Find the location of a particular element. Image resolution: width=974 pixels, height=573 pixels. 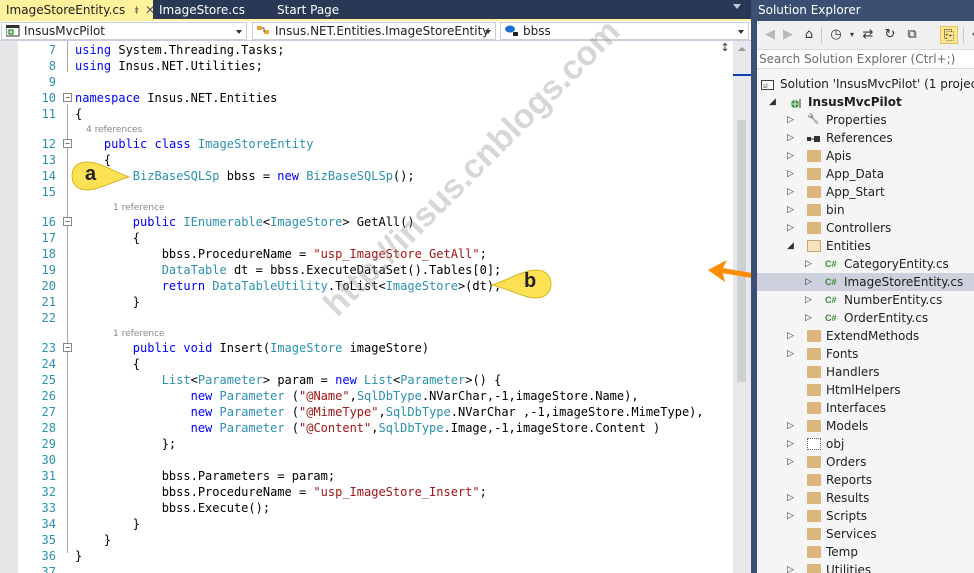

tree-item-reports: Reports is located at coordinates (865, 480).